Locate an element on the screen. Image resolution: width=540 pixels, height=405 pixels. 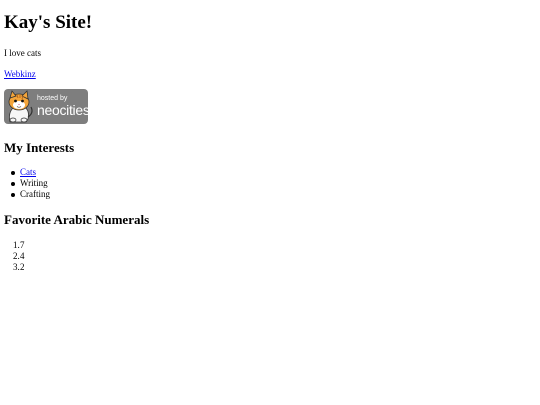
list-item: 1. 7 is located at coordinates (14, 245).